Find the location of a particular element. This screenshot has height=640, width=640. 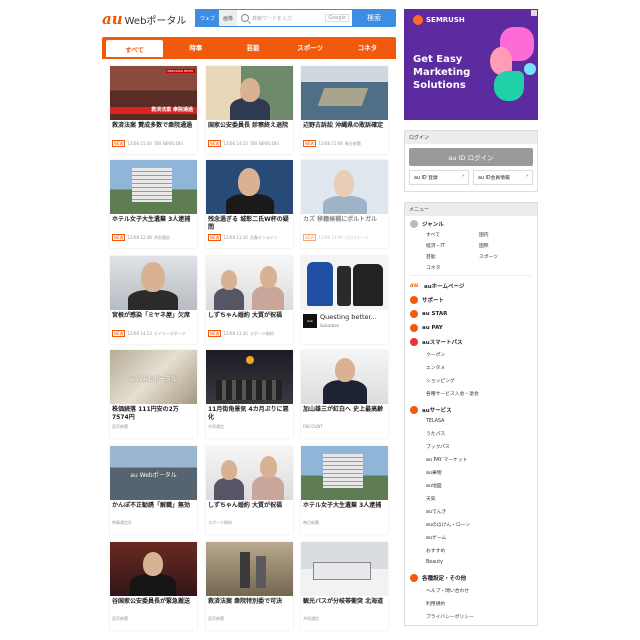

submenu-item: クーポン is located at coordinates (479, 354).